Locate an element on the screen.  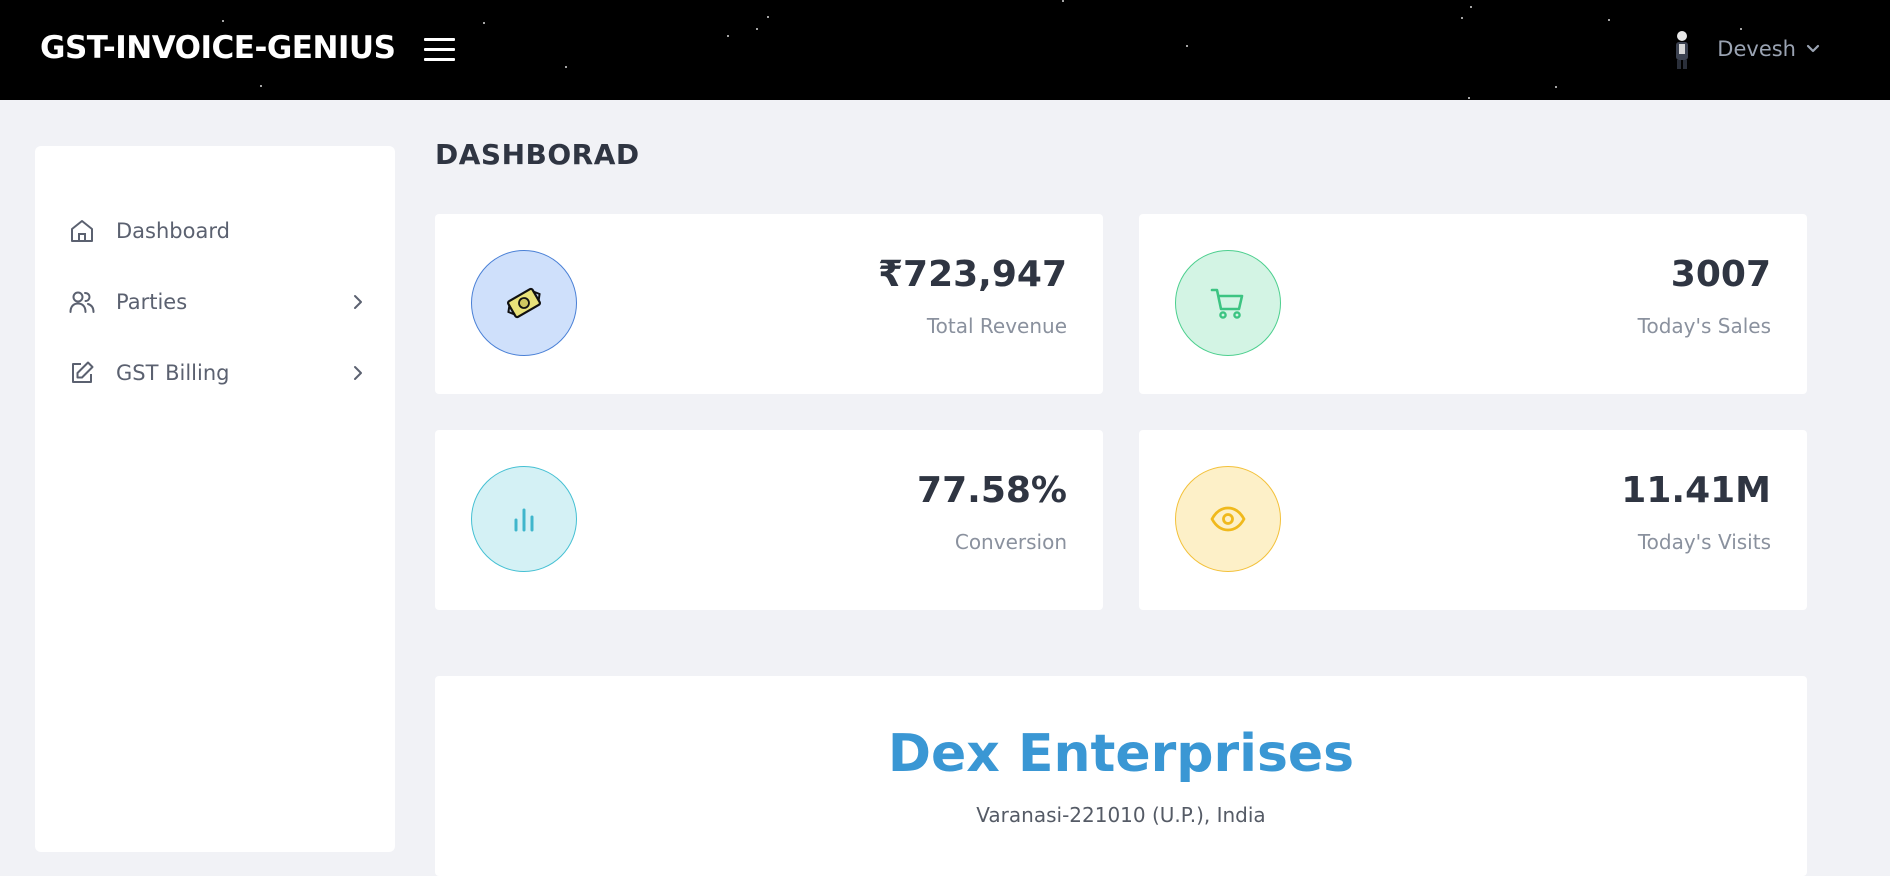
stat-value: 11.41M is located at coordinates (1696, 490).